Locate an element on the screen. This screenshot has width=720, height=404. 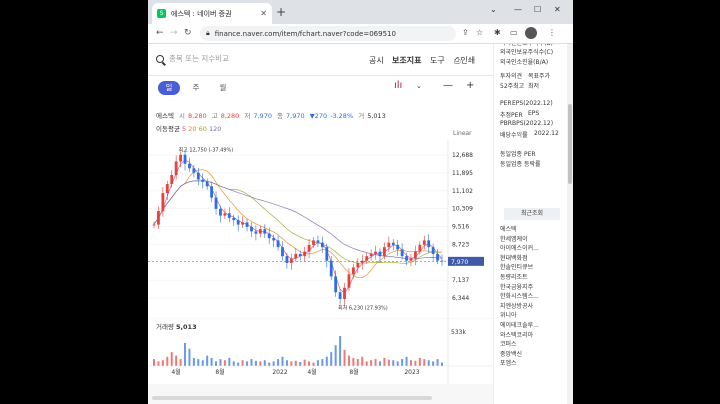
sidepanel-icon: ▭ is located at coordinates (514, 32).